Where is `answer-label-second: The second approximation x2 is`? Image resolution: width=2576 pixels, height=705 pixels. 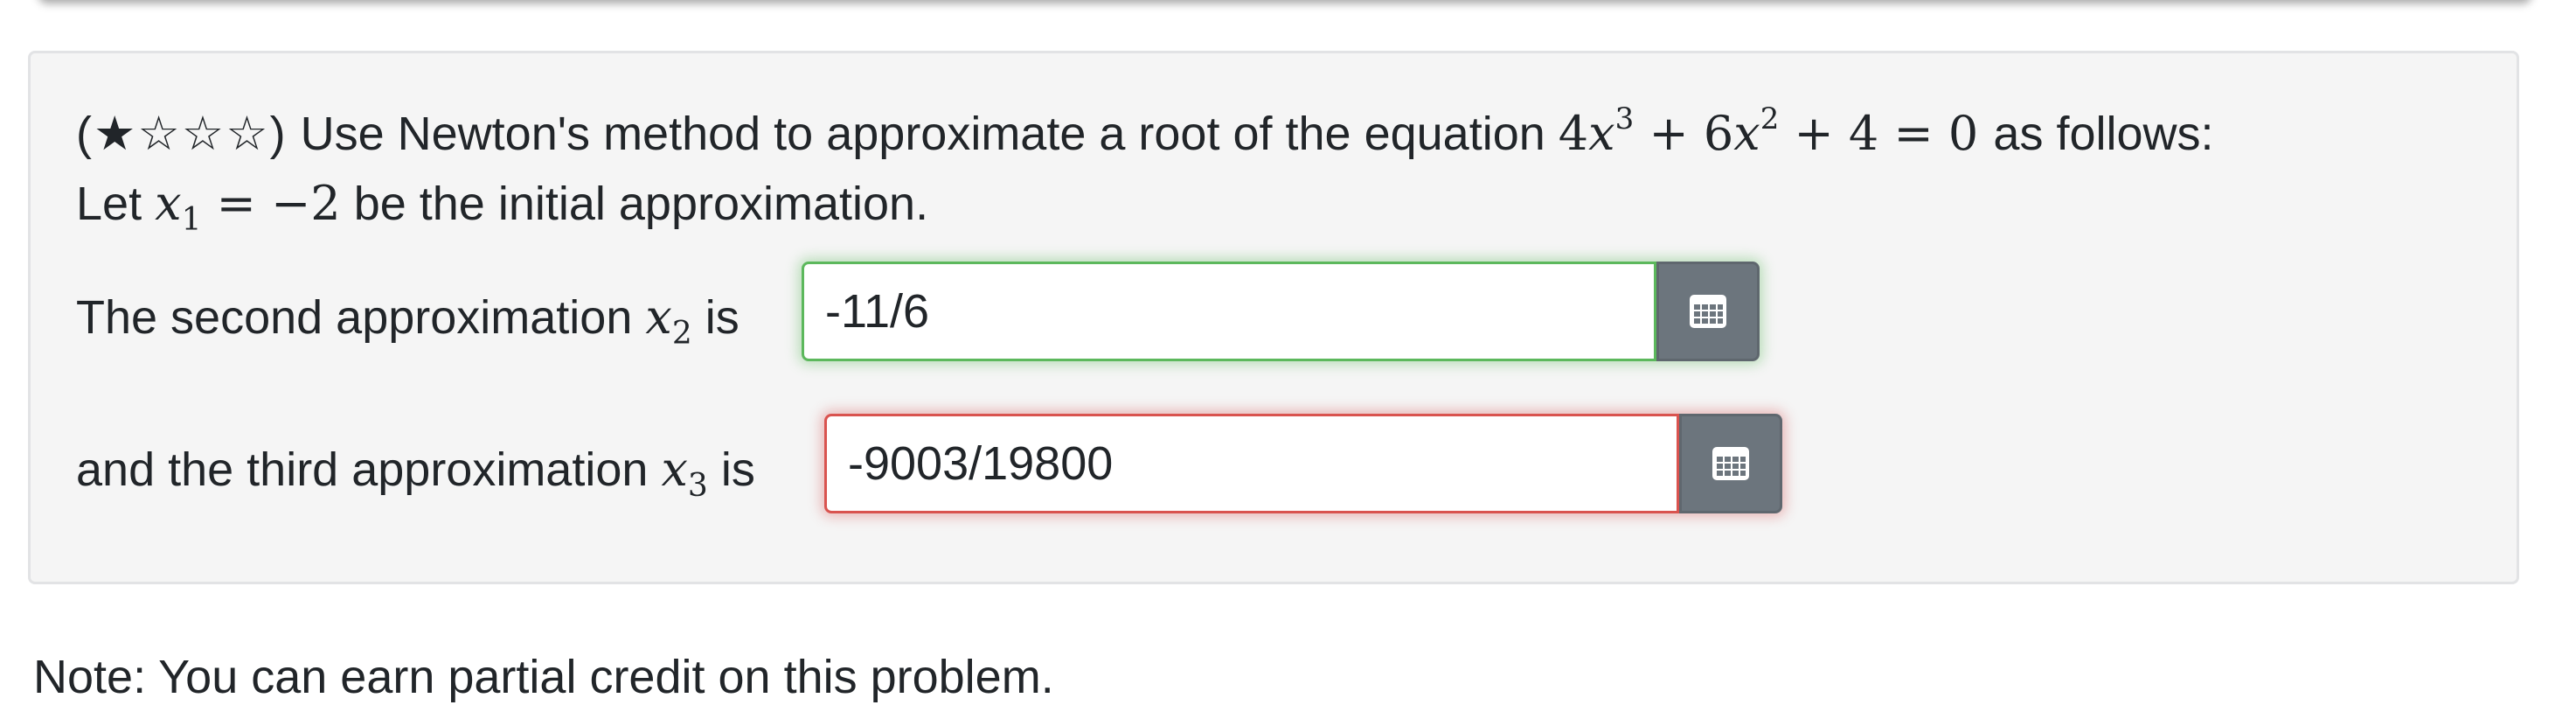
answer-label-second: The second approximation x2 is is located at coordinates (407, 321).